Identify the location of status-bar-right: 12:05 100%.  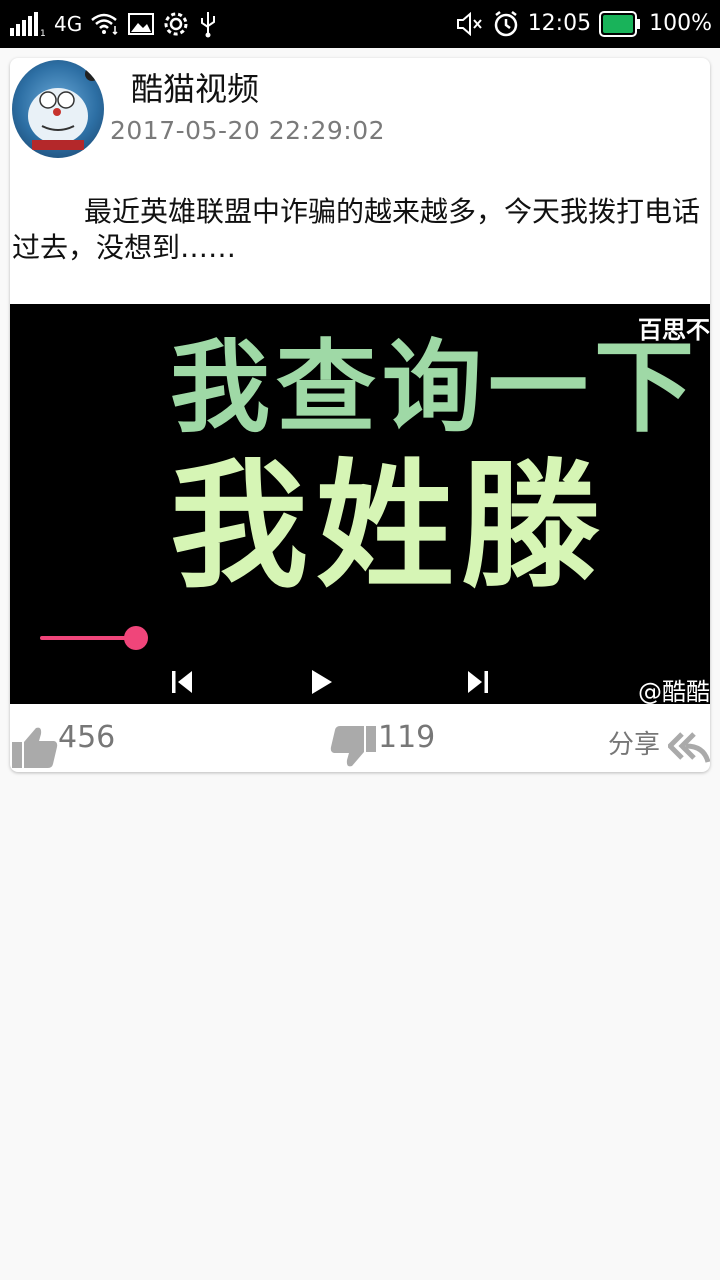
(584, 24).